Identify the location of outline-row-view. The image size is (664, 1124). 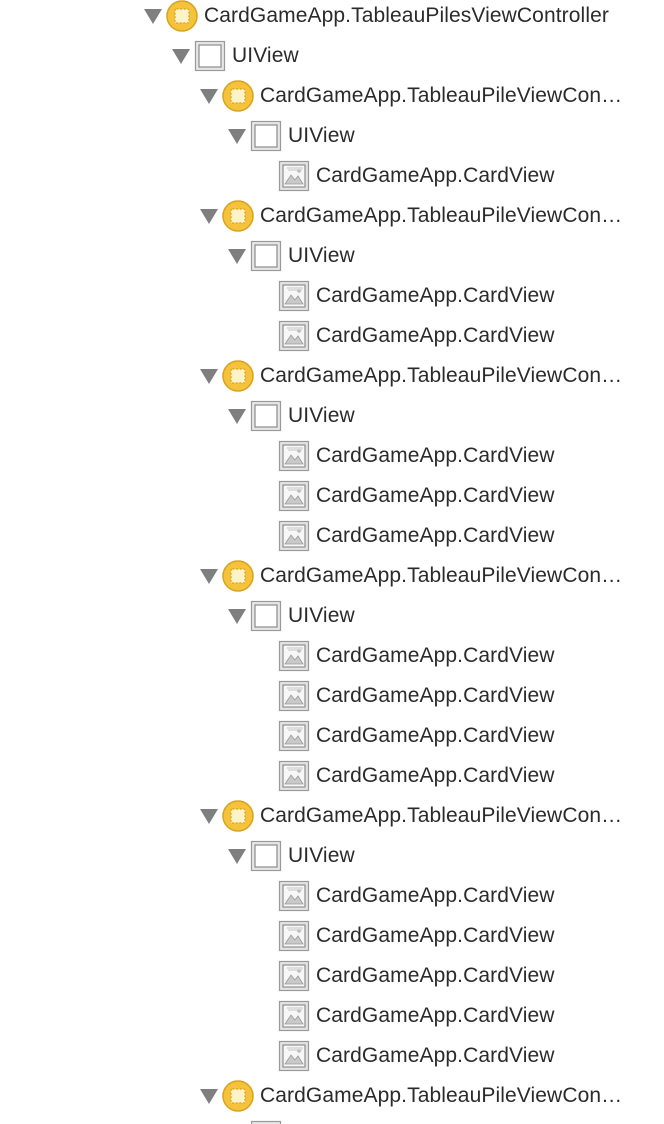
(332, 1120).